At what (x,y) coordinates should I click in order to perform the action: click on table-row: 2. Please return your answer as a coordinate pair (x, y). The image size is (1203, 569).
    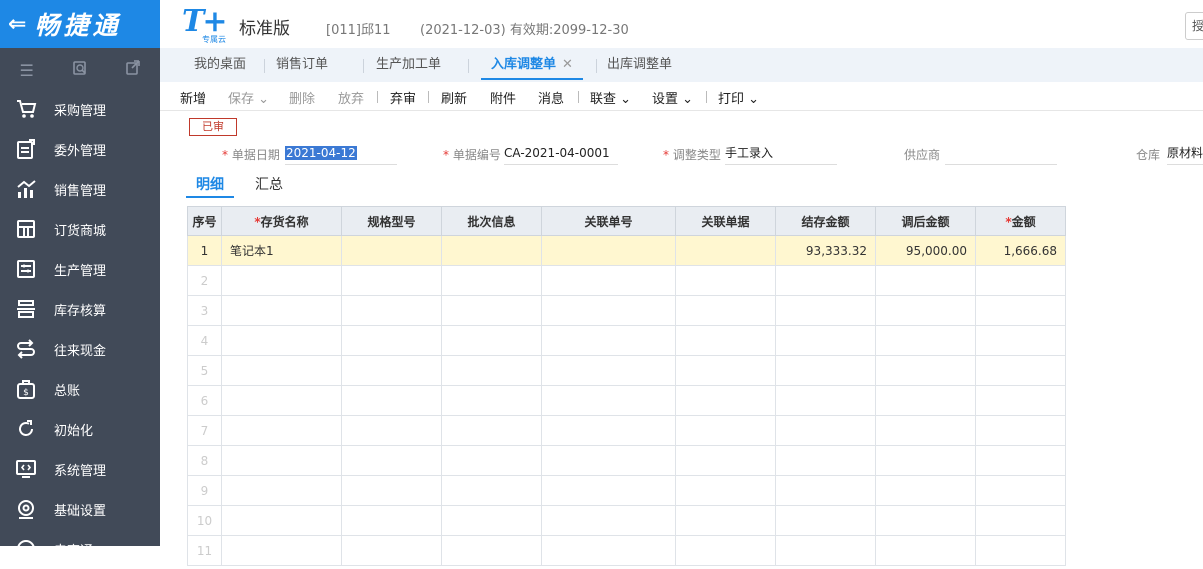
    Looking at the image, I should click on (626, 280).